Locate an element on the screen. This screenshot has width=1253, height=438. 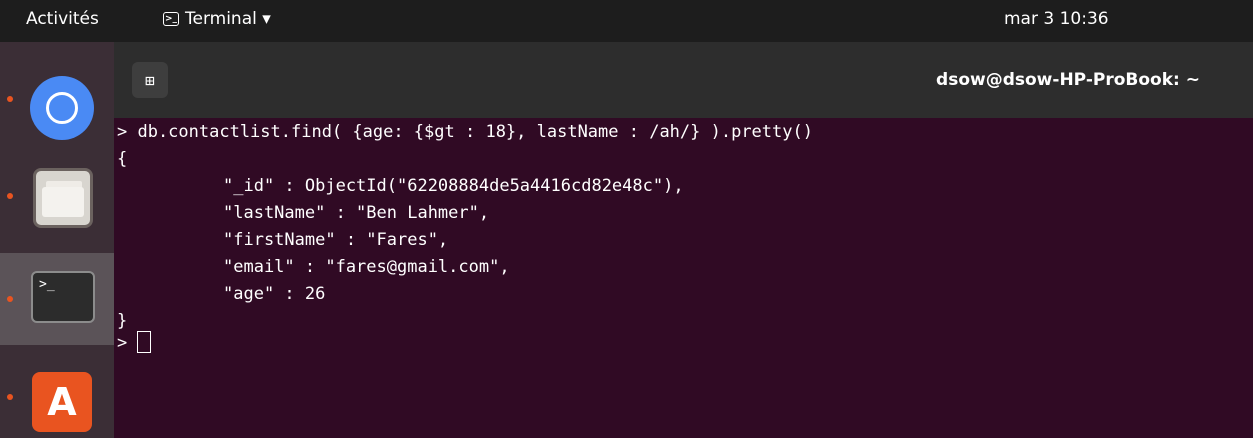
terminal-icon: >_ is located at coordinates (63, 297).